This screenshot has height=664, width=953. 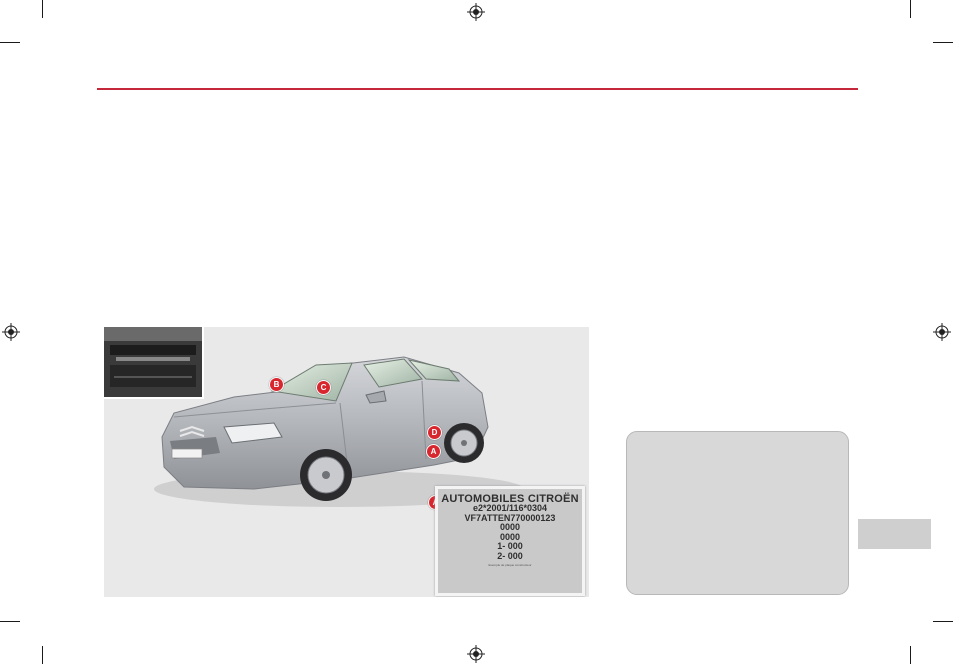 What do you see at coordinates (737, 513) in the screenshot?
I see `note-box` at bounding box center [737, 513].